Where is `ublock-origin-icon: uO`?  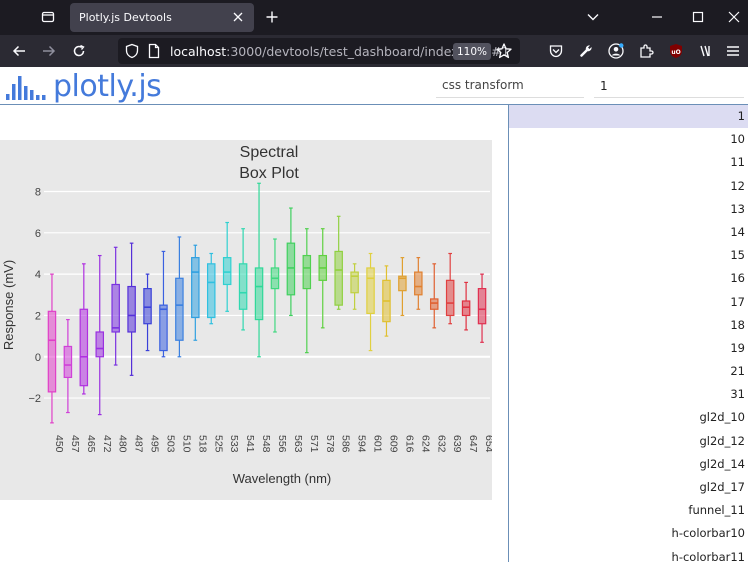 ublock-origin-icon: uO is located at coordinates (676, 51).